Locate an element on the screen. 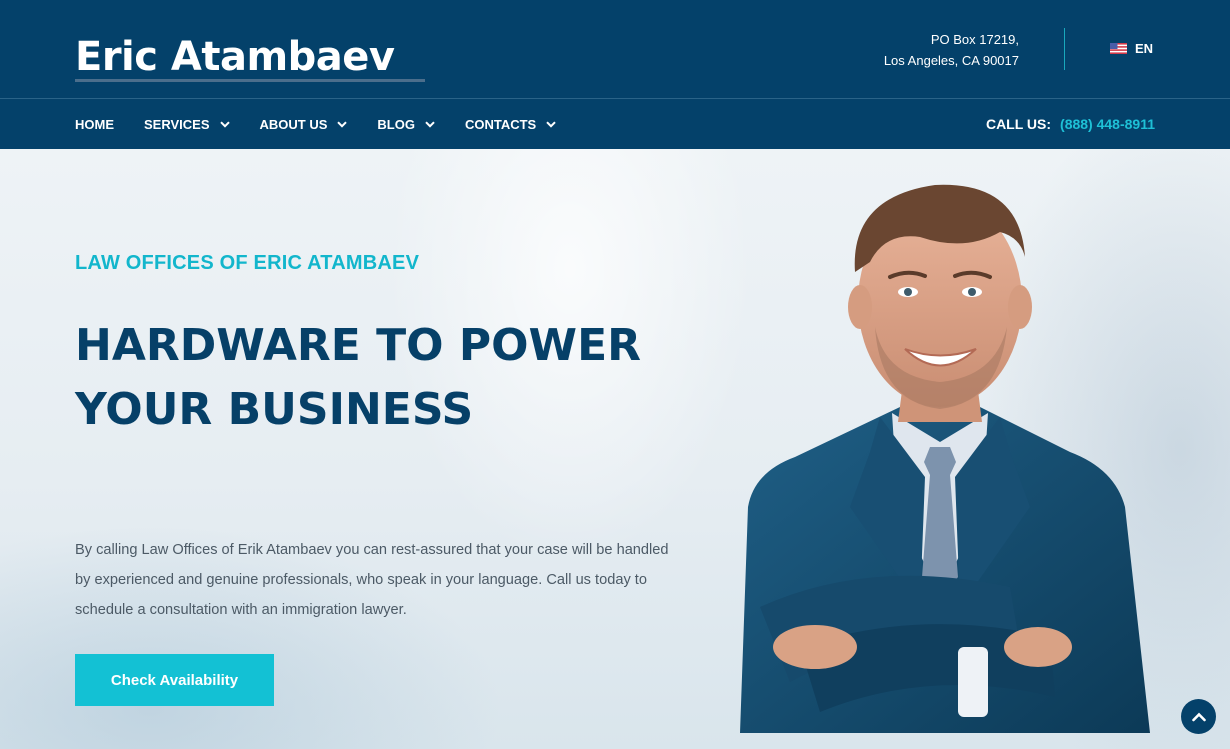 The image size is (1230, 749). chevron-up-icon is located at coordinates (1198, 716).